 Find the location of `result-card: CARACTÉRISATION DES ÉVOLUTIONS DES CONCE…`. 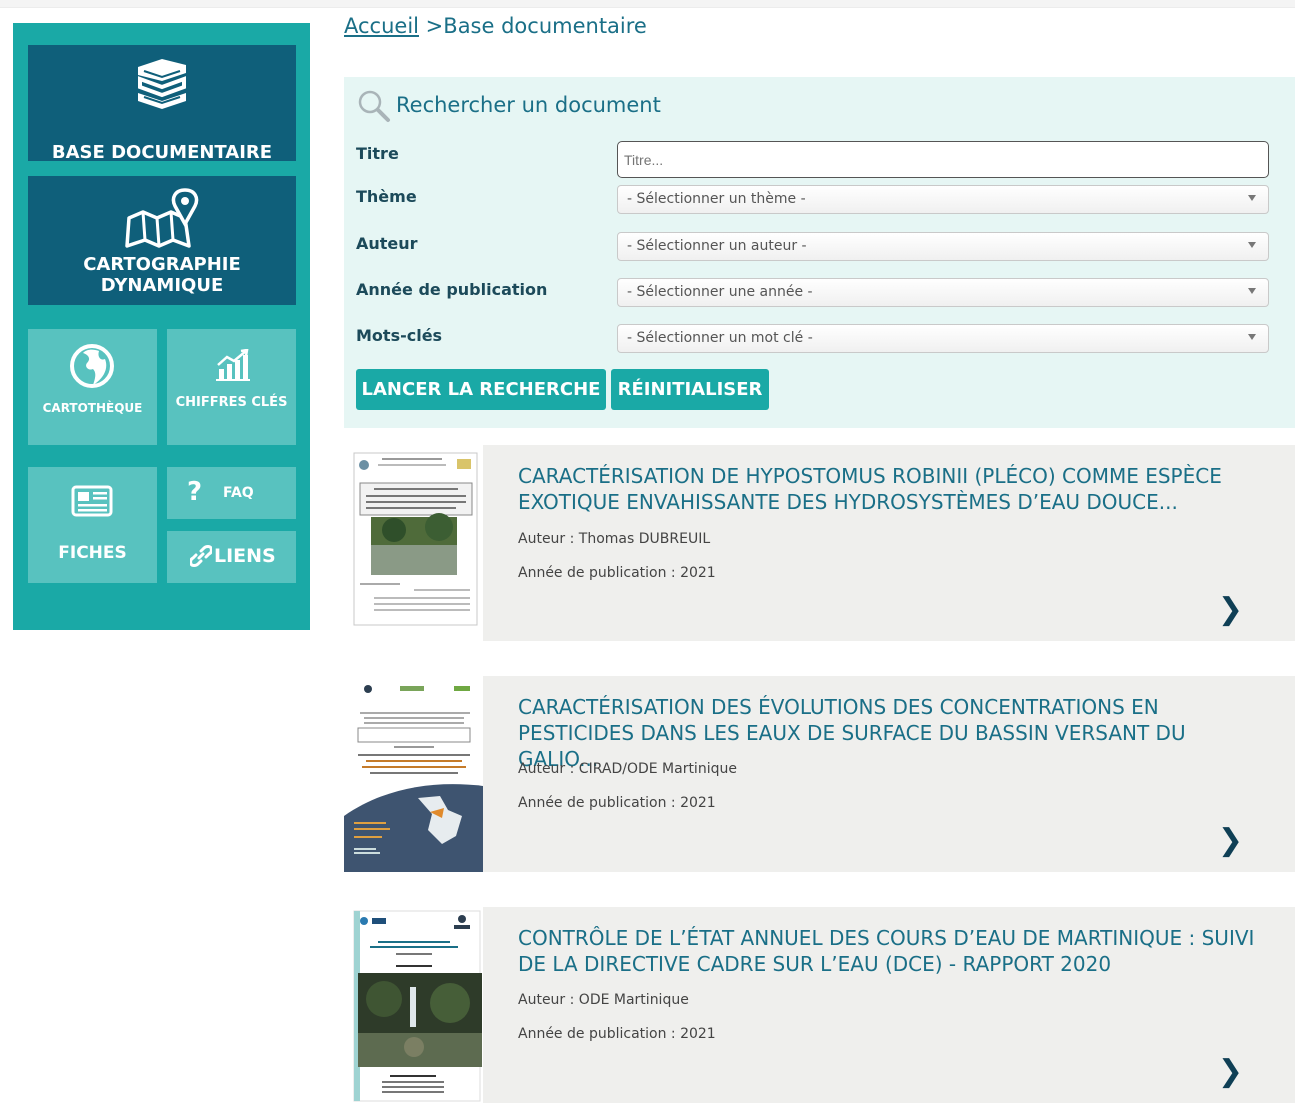

result-card: CARACTÉRISATION DES ÉVOLUTIONS DES CONCE… is located at coordinates (819, 774).